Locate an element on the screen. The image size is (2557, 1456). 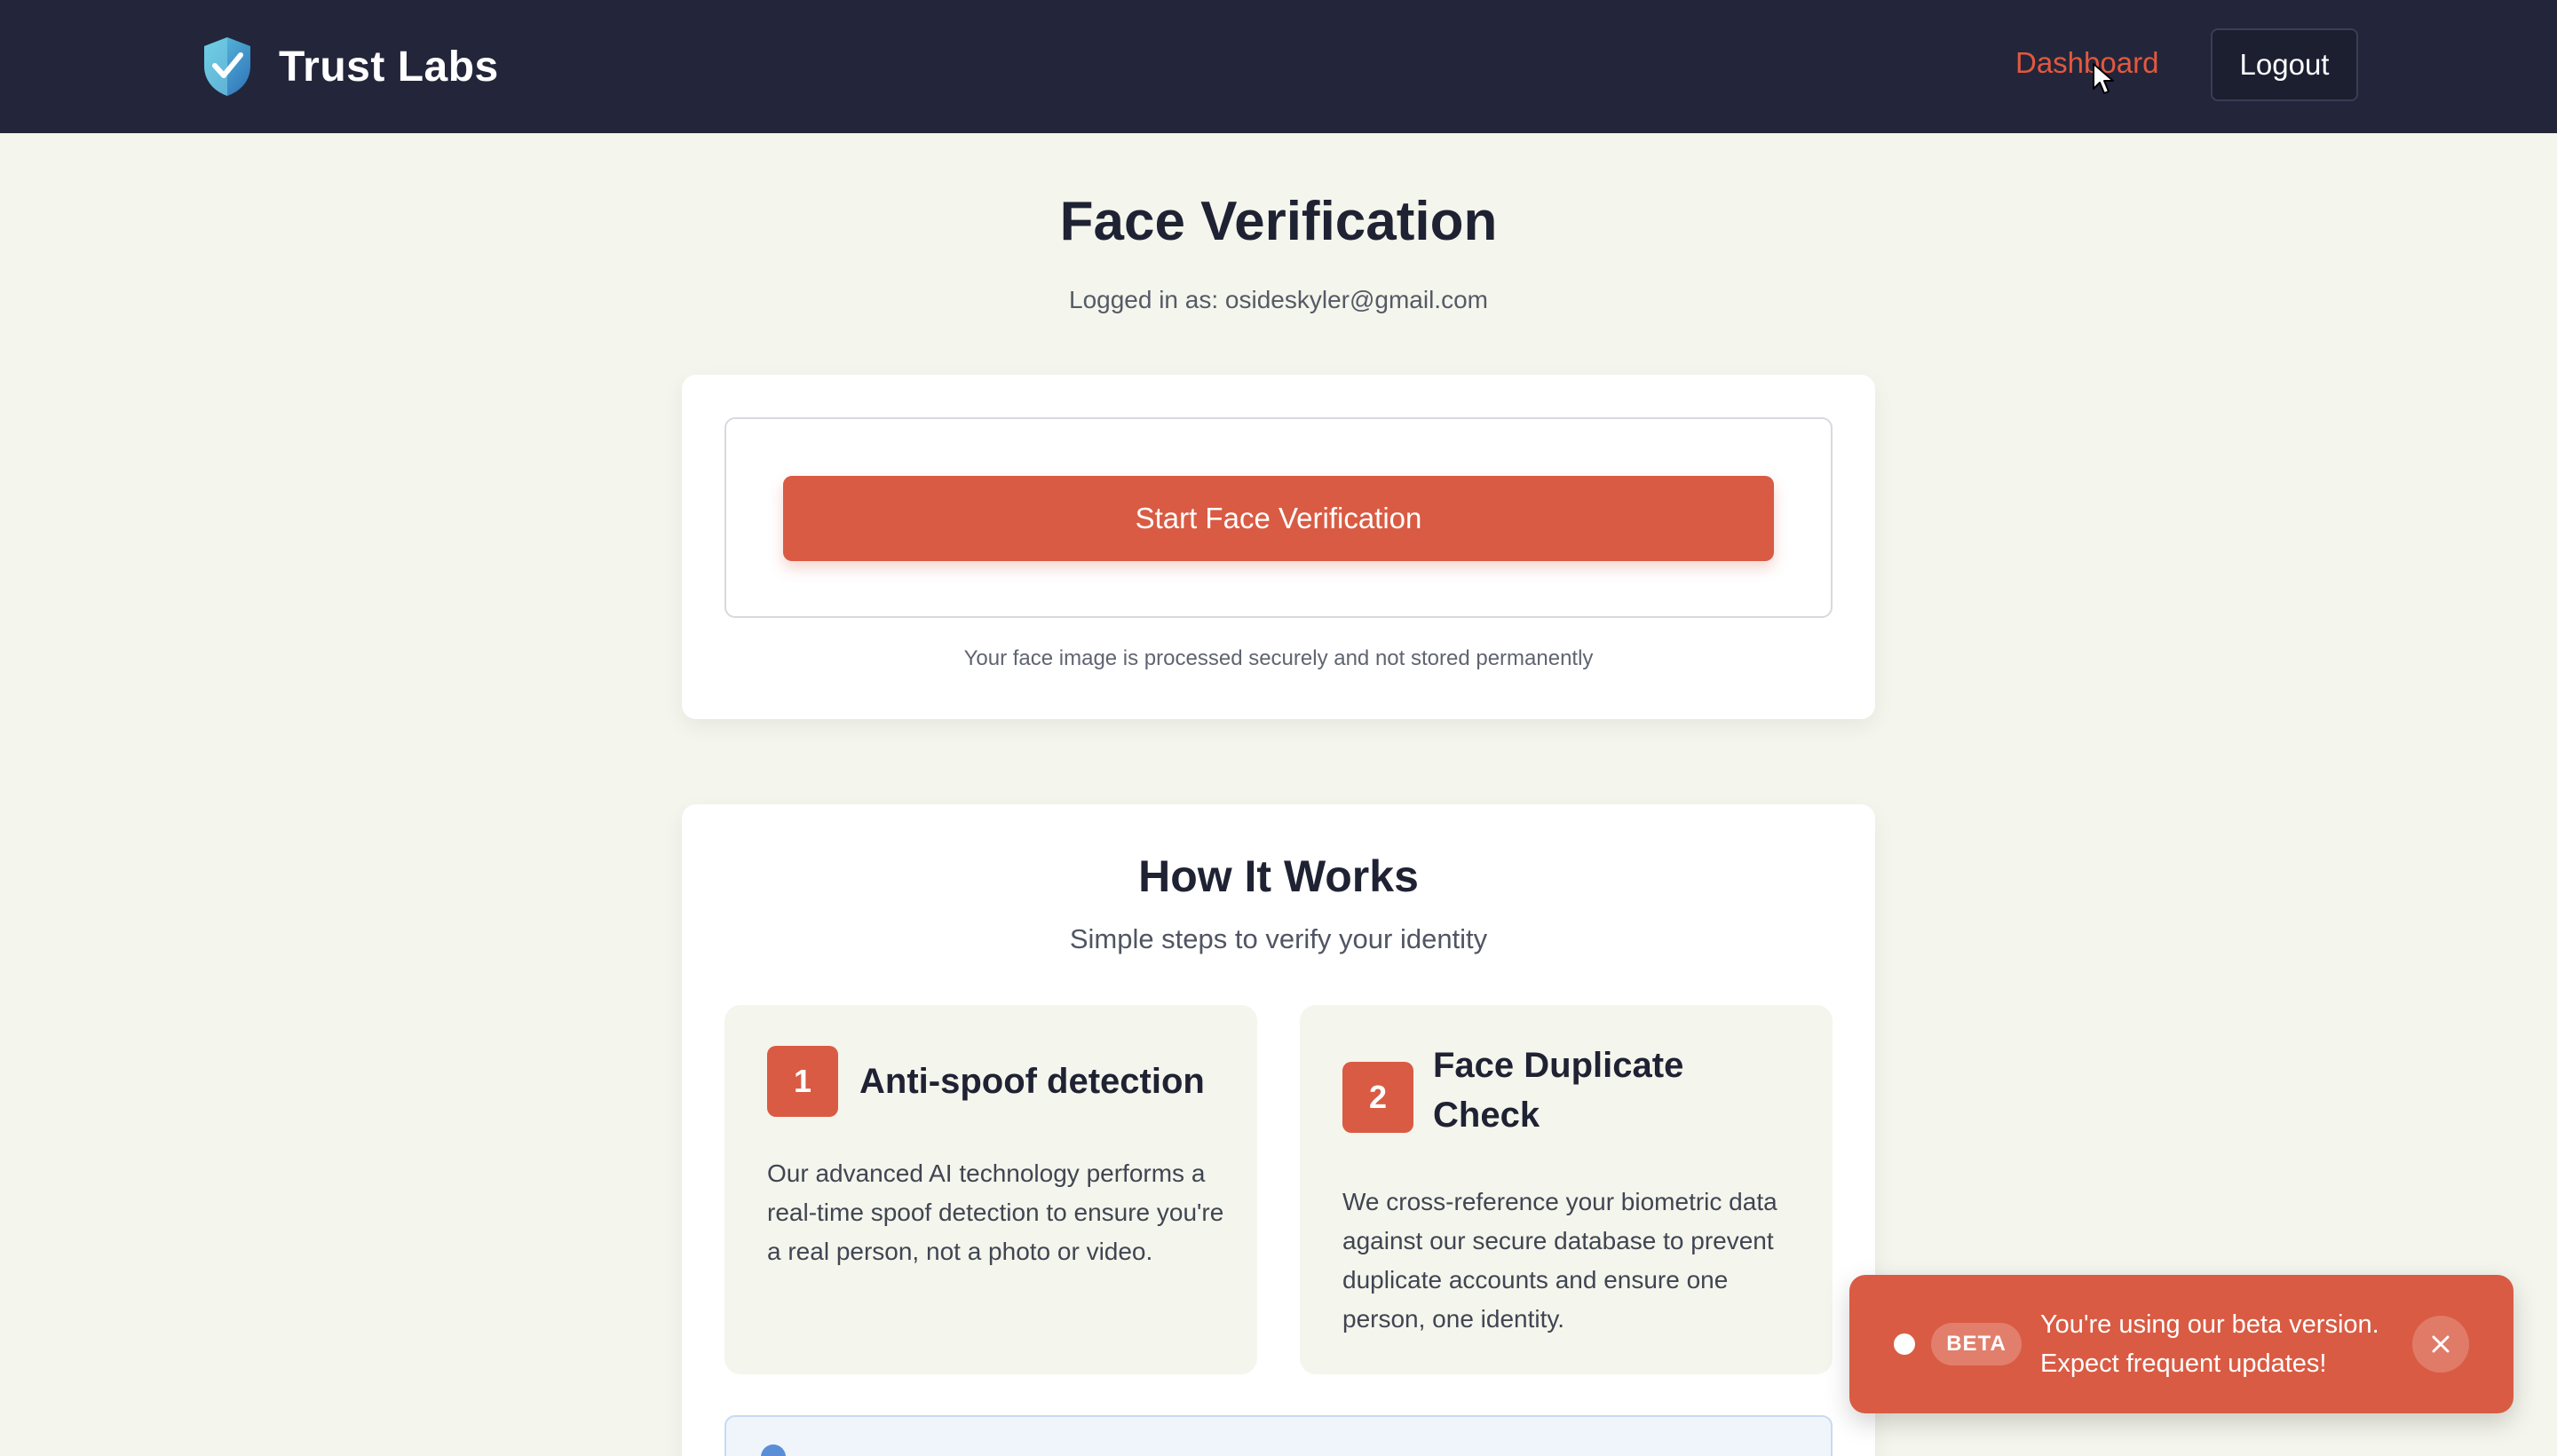
step-number-badge: 2 is located at coordinates (1377, 1097).